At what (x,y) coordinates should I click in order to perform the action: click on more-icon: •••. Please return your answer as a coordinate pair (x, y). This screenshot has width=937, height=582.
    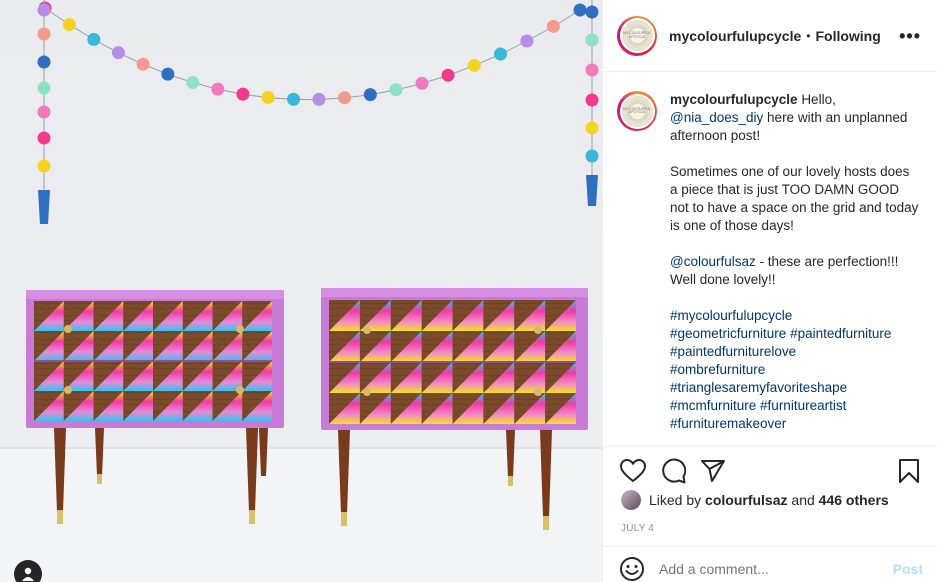
    Looking at the image, I should click on (910, 36).